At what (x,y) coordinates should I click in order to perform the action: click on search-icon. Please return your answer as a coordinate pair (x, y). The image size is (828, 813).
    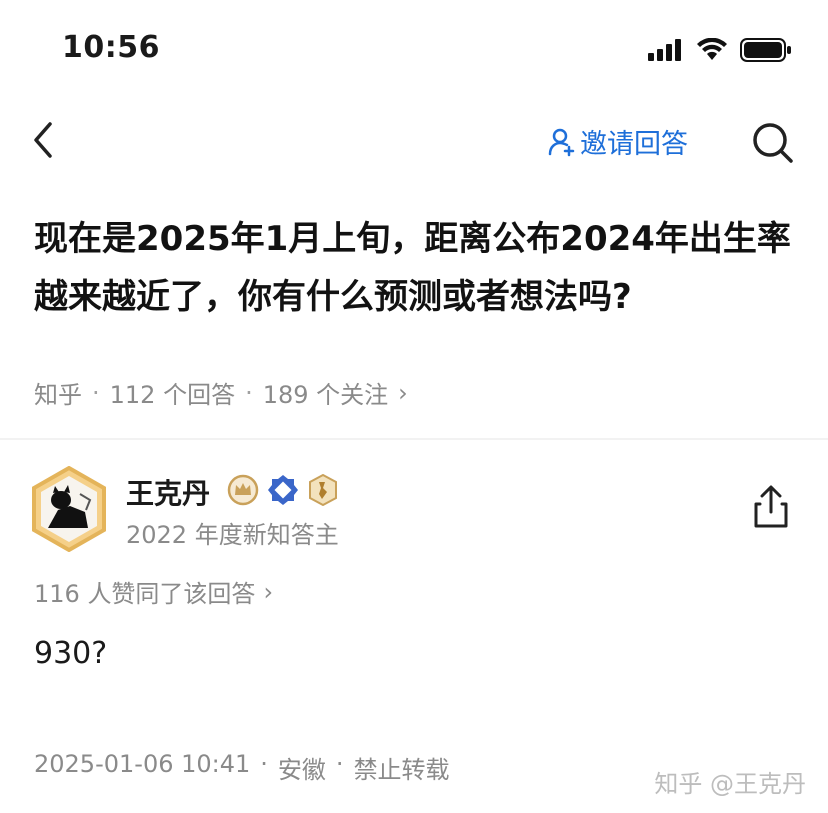
    Looking at the image, I should click on (772, 142).